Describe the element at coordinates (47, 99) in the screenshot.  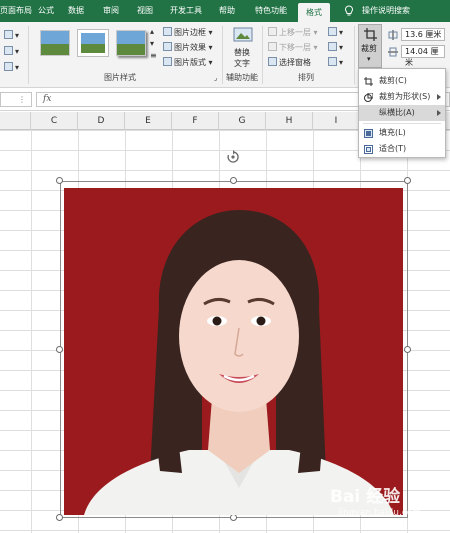
I see `fx-label: fx` at that location.